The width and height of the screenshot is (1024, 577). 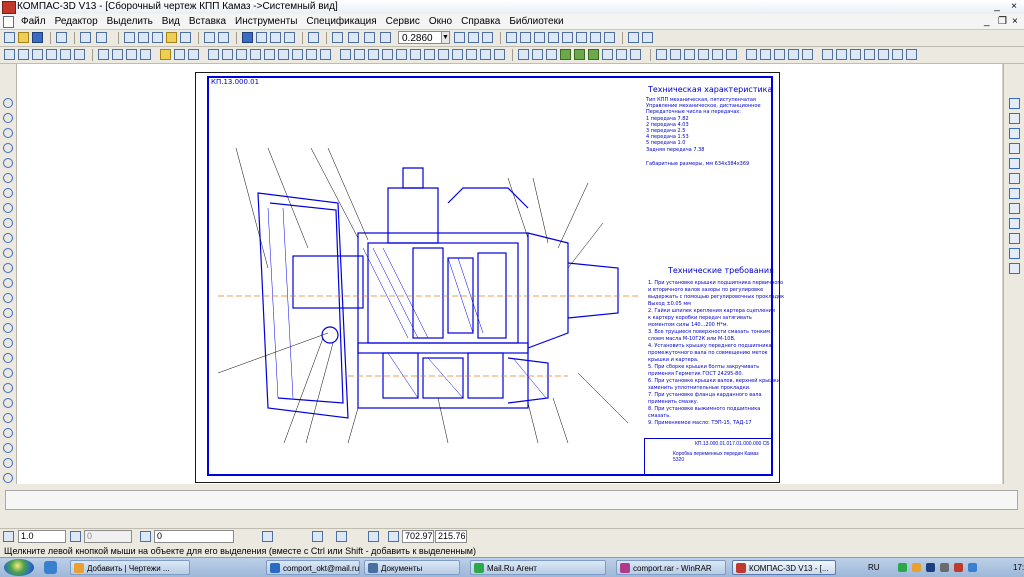 I want to click on layer-field: 0, so click(x=194, y=536).